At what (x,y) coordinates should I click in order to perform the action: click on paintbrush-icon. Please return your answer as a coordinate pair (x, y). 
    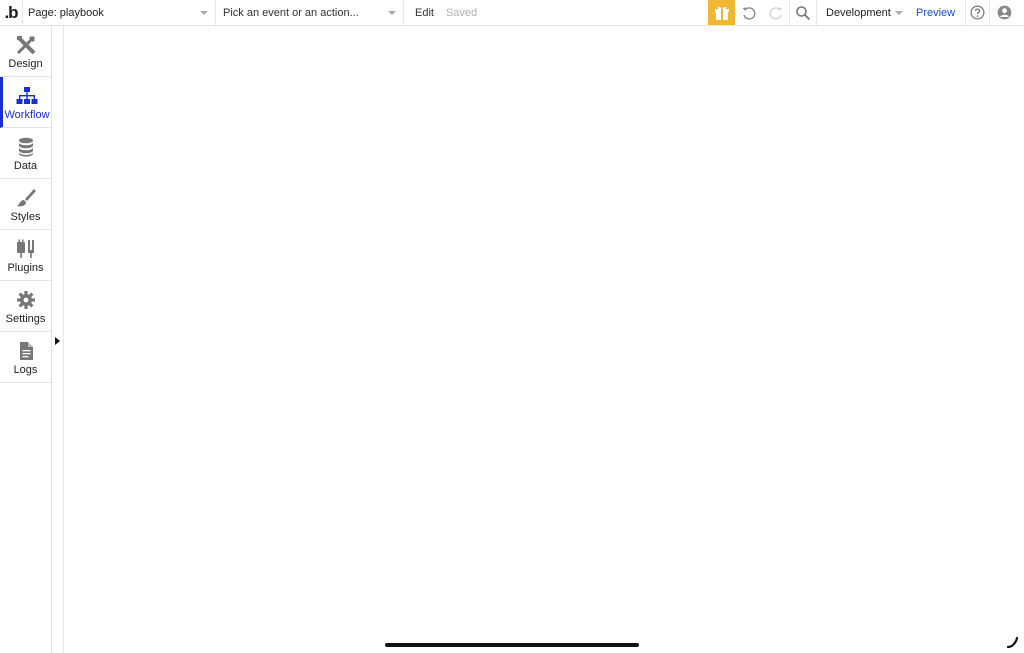
    Looking at the image, I should click on (26, 198).